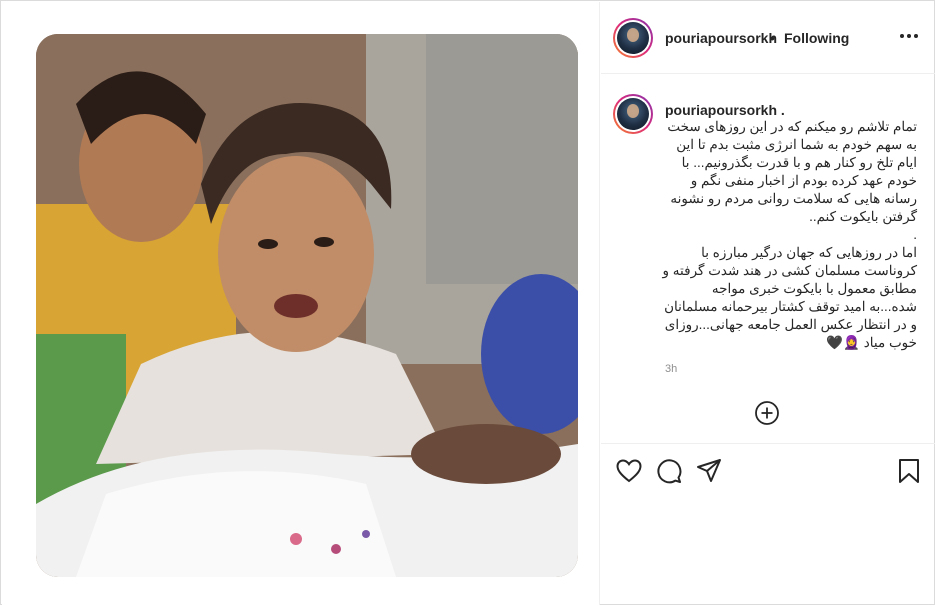  I want to click on caption-avatar, so click(633, 114).